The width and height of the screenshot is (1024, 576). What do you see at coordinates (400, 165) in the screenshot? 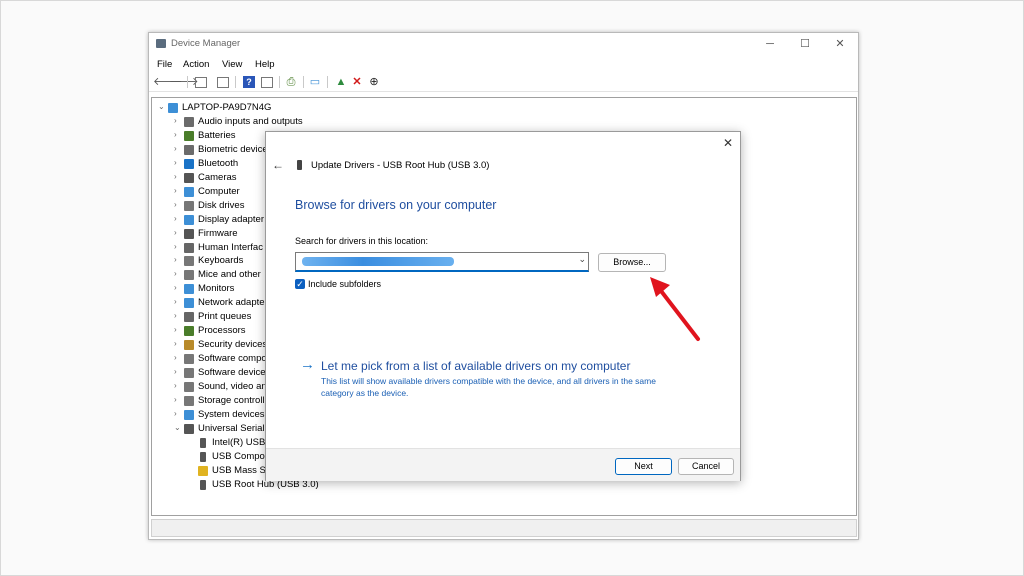
I see `dialog-header: Update Drivers - USB Root Hub (USB 3.0)` at bounding box center [400, 165].